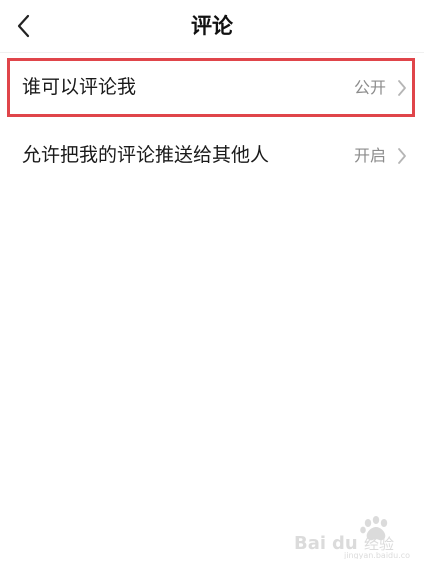 Image resolution: width=424 pixels, height=573 pixels. I want to click on header-bar: 评论, so click(212, 26).